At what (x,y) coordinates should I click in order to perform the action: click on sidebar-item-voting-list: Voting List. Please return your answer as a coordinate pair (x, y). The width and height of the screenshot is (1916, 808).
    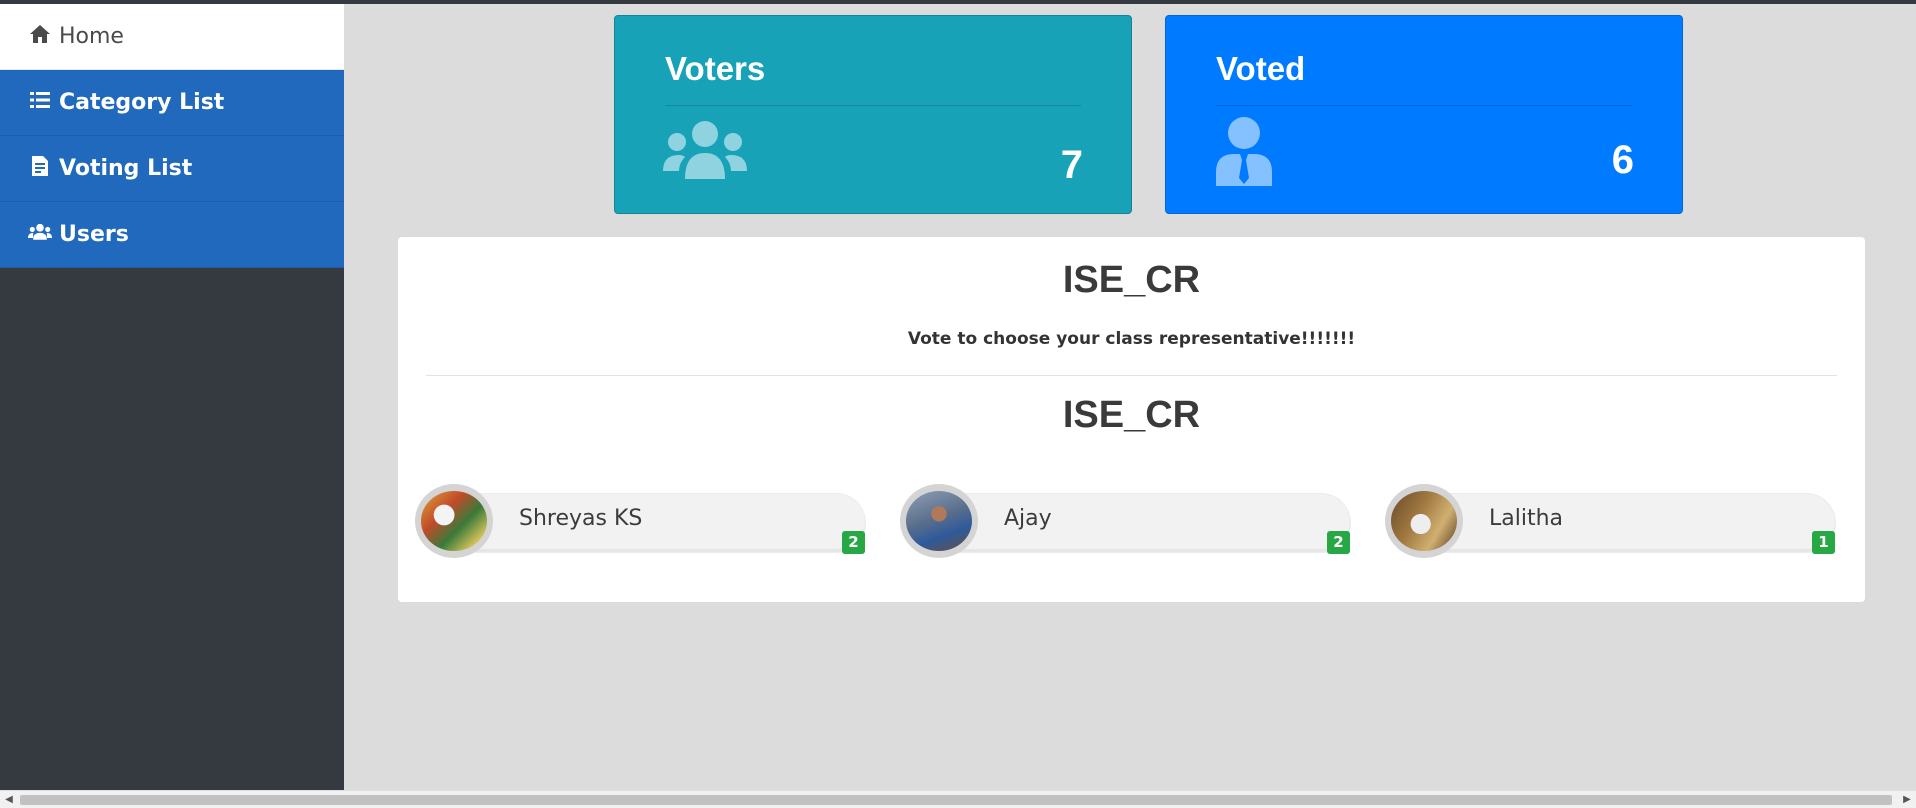
    Looking at the image, I should click on (172, 169).